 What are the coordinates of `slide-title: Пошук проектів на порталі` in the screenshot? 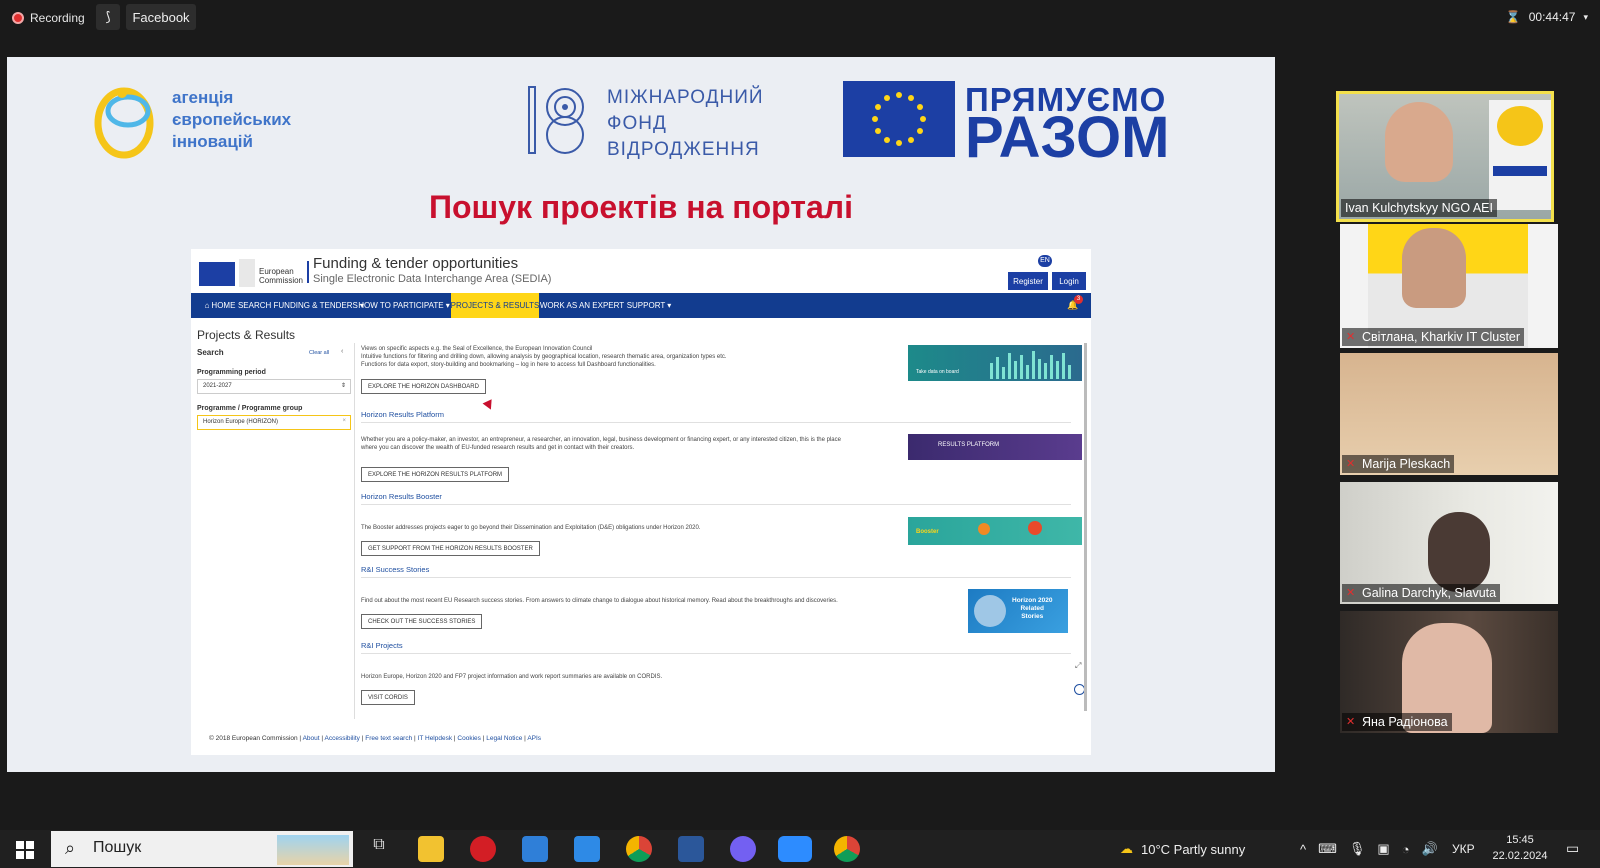 It's located at (641, 207).